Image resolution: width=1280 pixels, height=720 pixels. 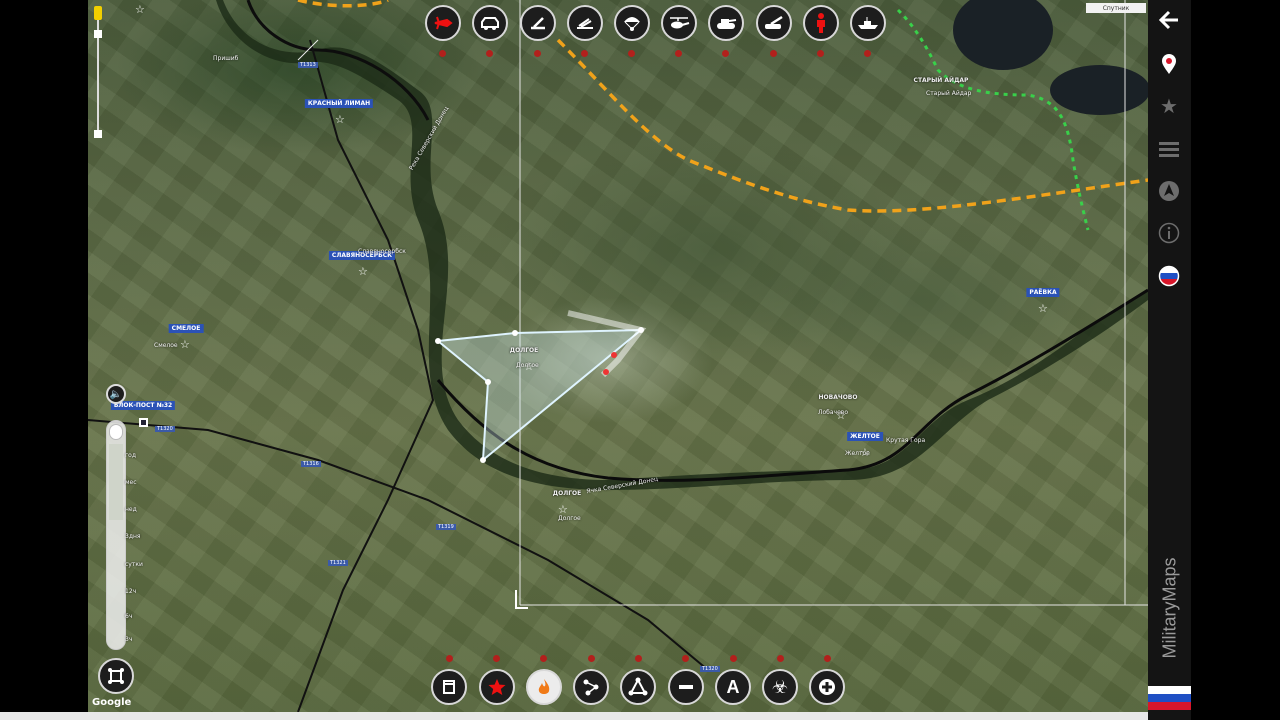 I want to click on google-logo: Google, so click(x=112, y=702).